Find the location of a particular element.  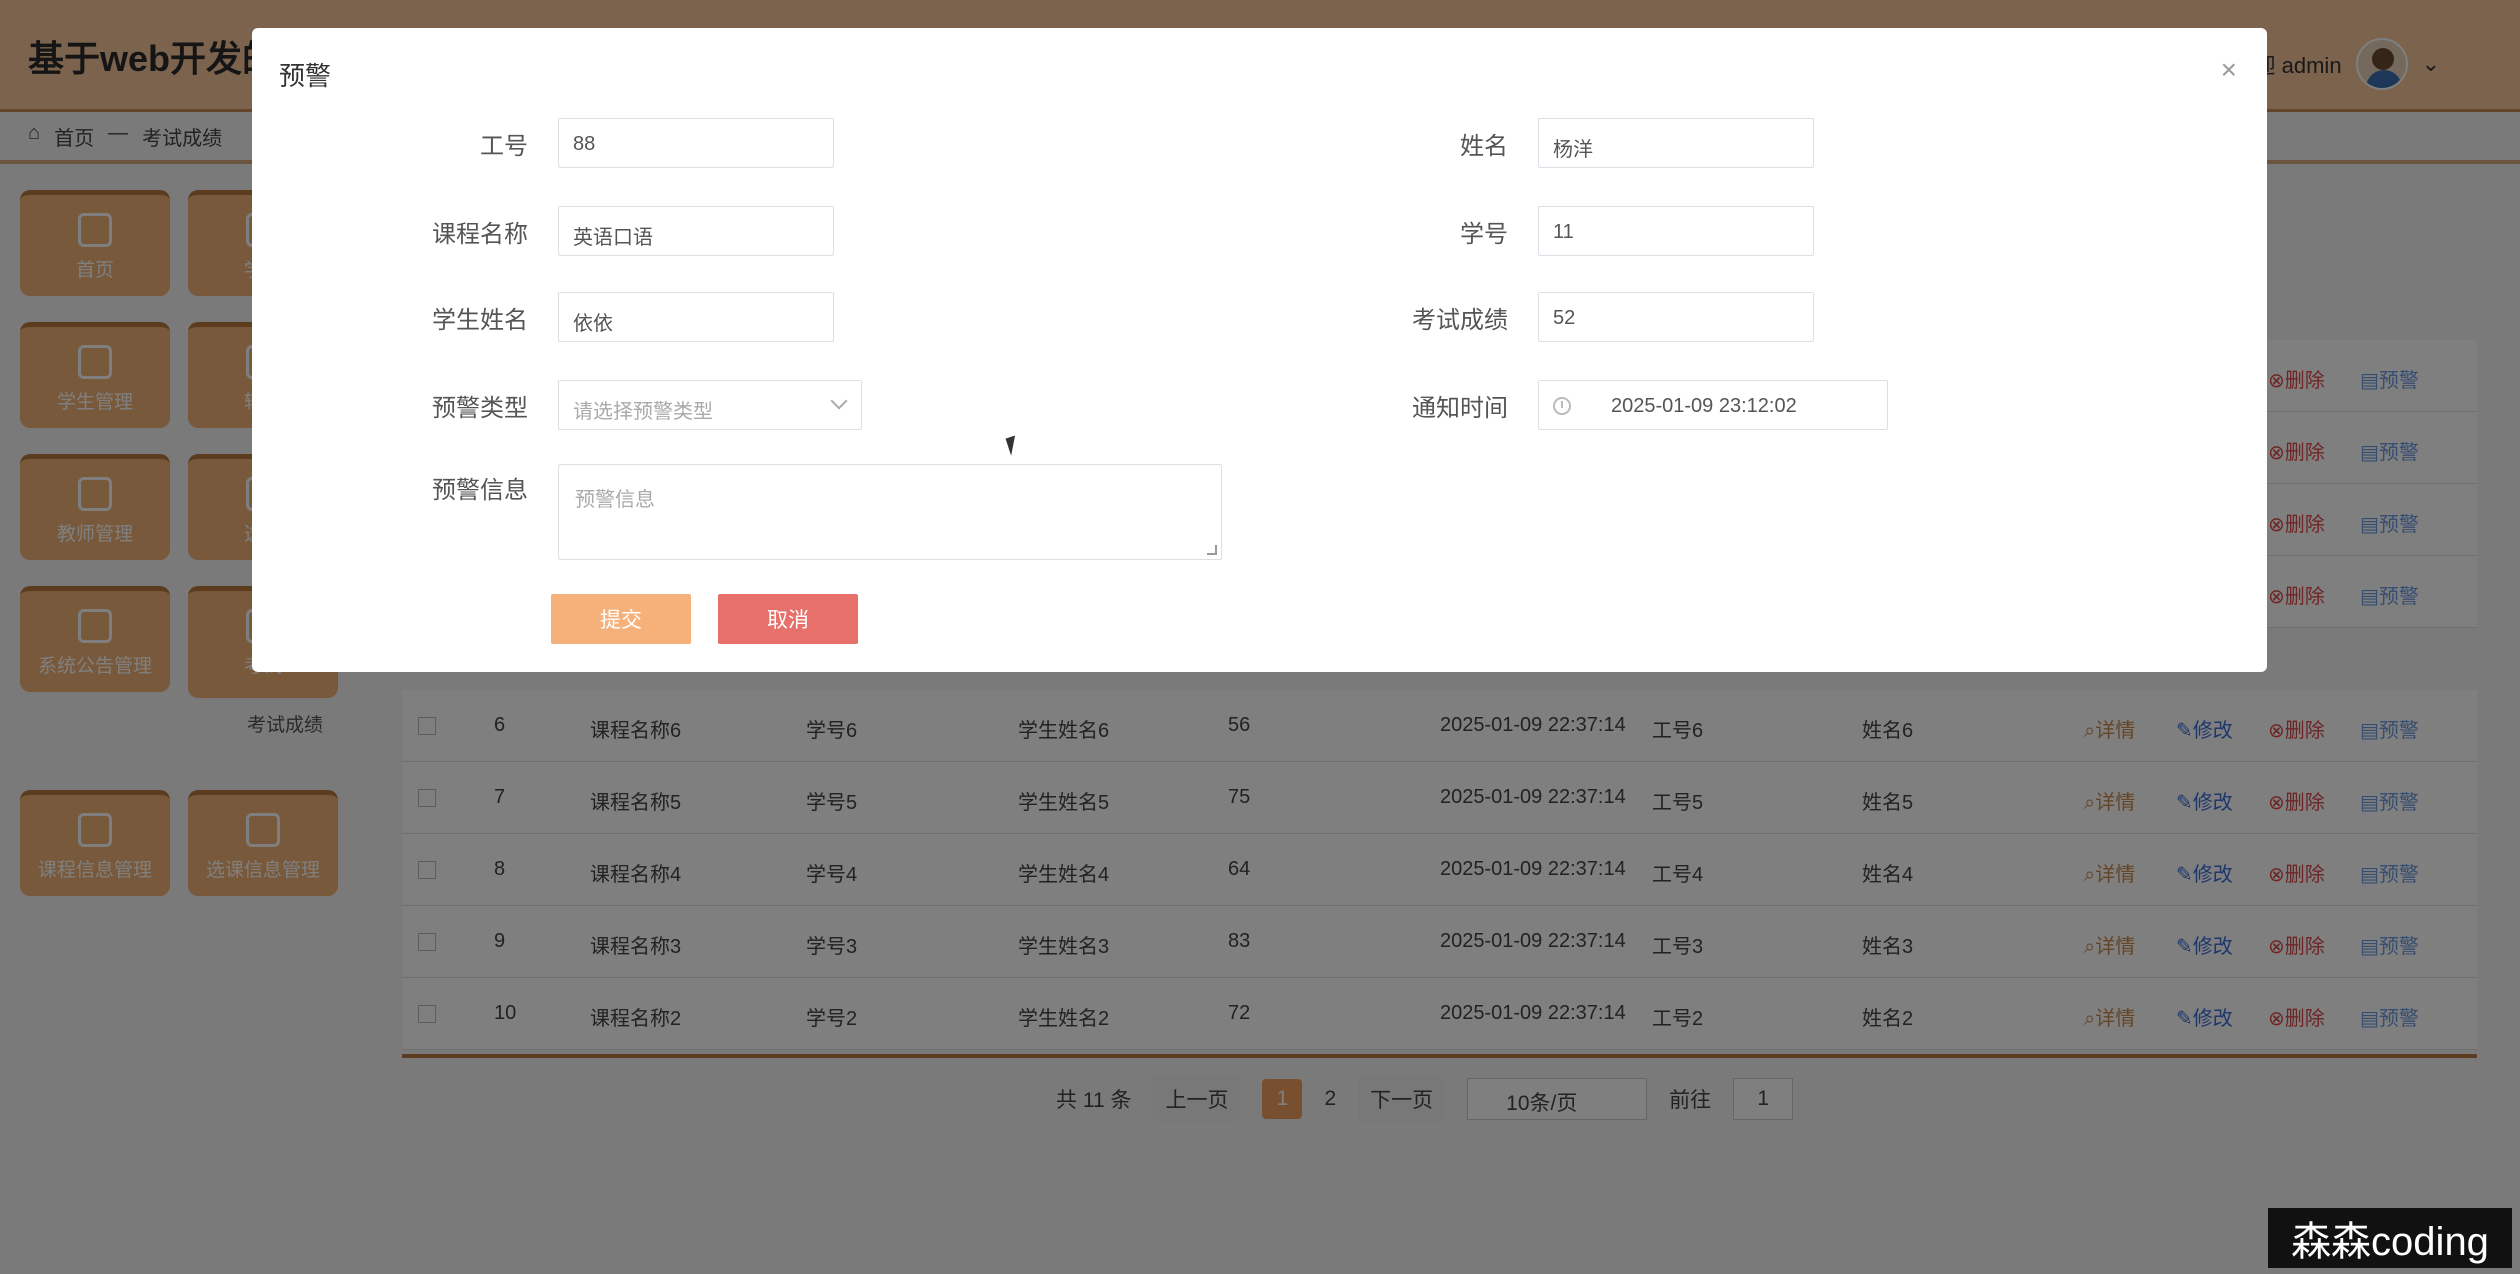

label-gonghao: 工号 is located at coordinates (504, 146).